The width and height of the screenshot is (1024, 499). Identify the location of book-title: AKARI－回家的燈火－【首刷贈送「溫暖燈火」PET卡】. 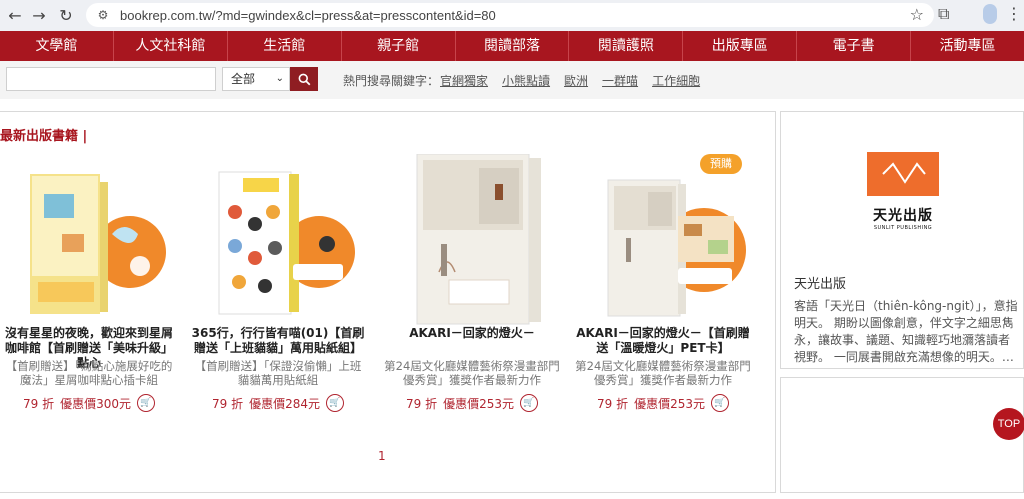
(663, 341).